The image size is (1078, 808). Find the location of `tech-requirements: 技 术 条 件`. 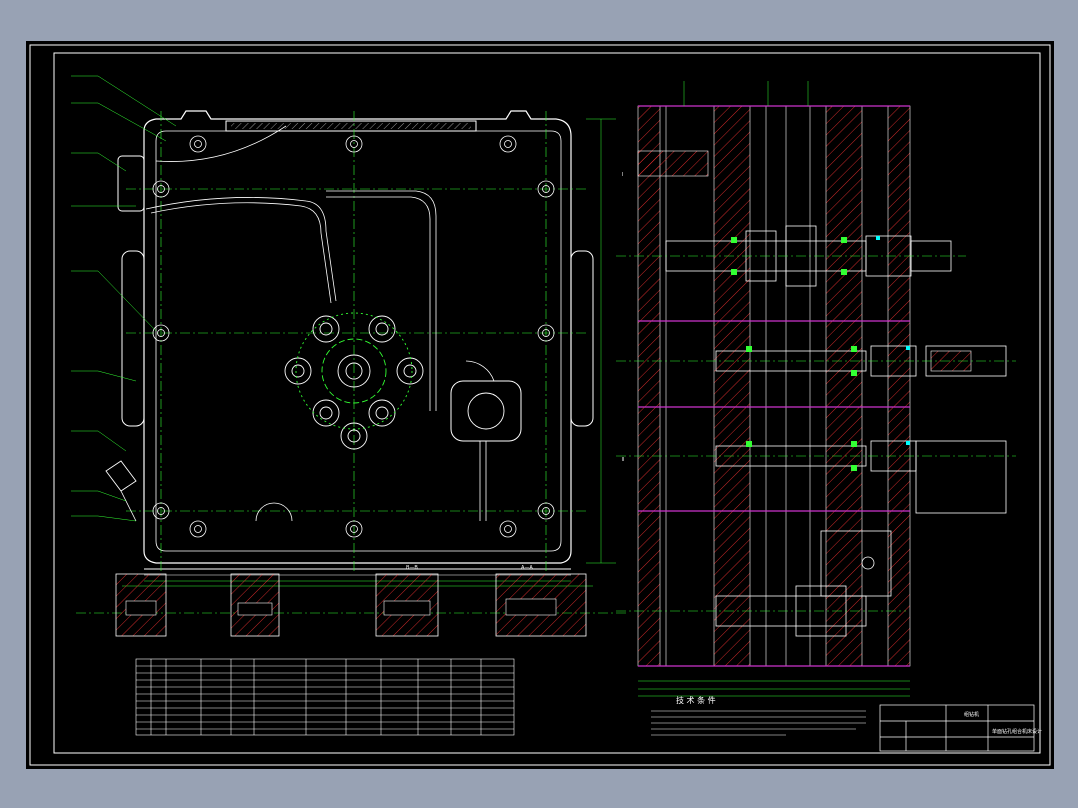

tech-requirements: 技 术 条 件 is located at coordinates (758, 715).